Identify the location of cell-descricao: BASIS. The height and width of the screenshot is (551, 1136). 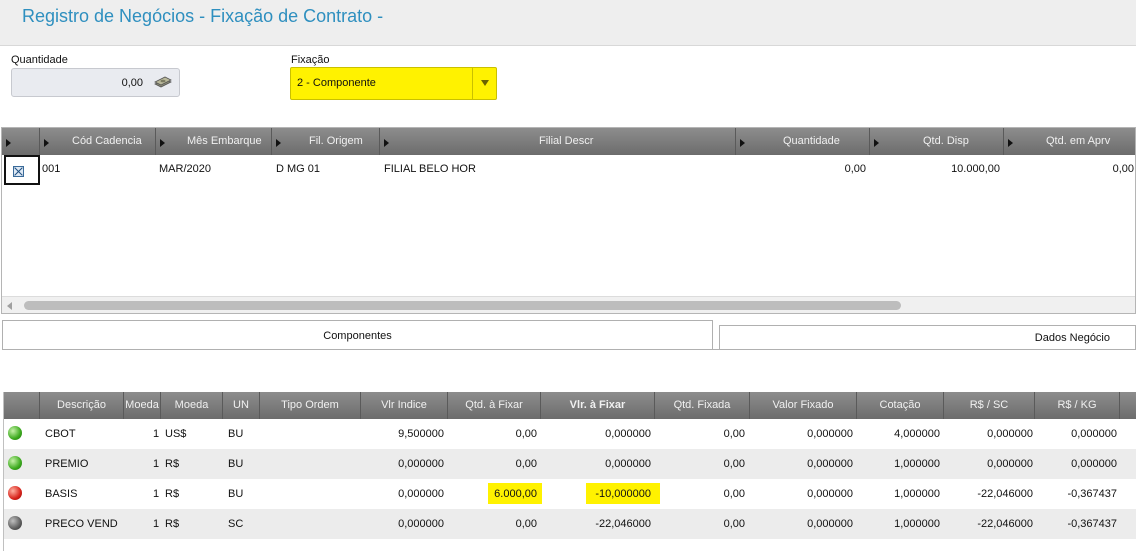
(61, 494).